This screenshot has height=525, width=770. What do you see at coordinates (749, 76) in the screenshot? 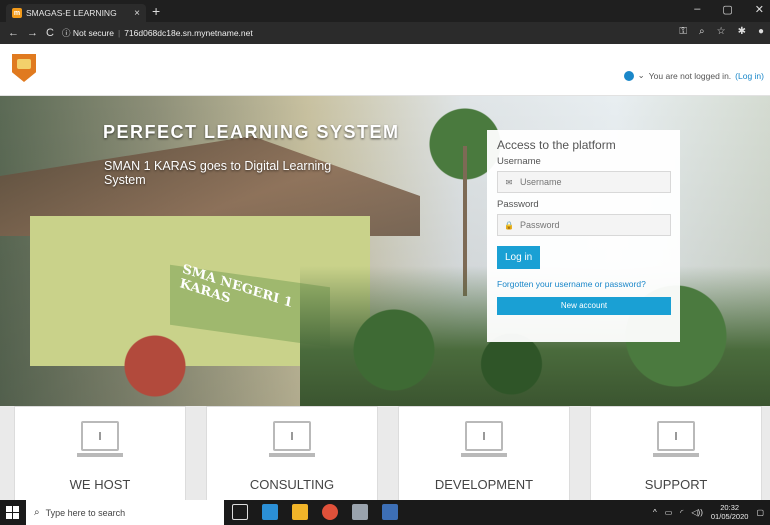
I see `login-link: (Log in)` at bounding box center [749, 76].